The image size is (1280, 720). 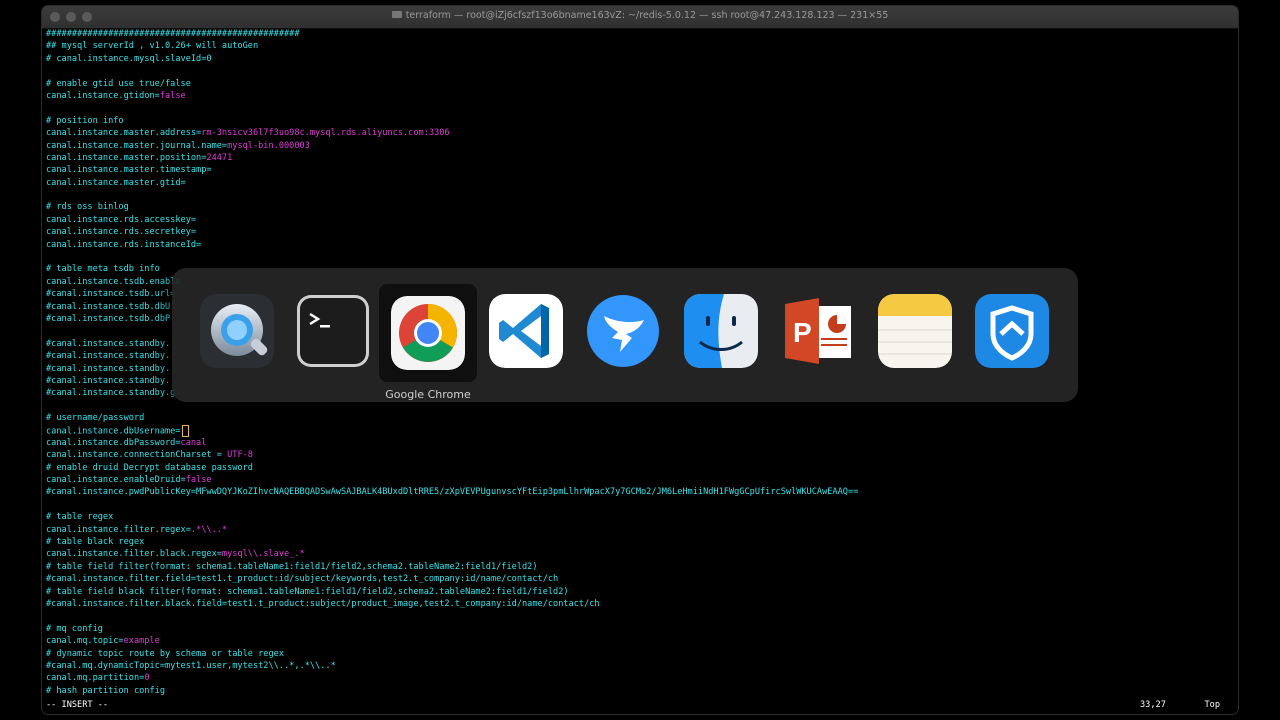 I want to click on app-notes, so click(x=915, y=331).